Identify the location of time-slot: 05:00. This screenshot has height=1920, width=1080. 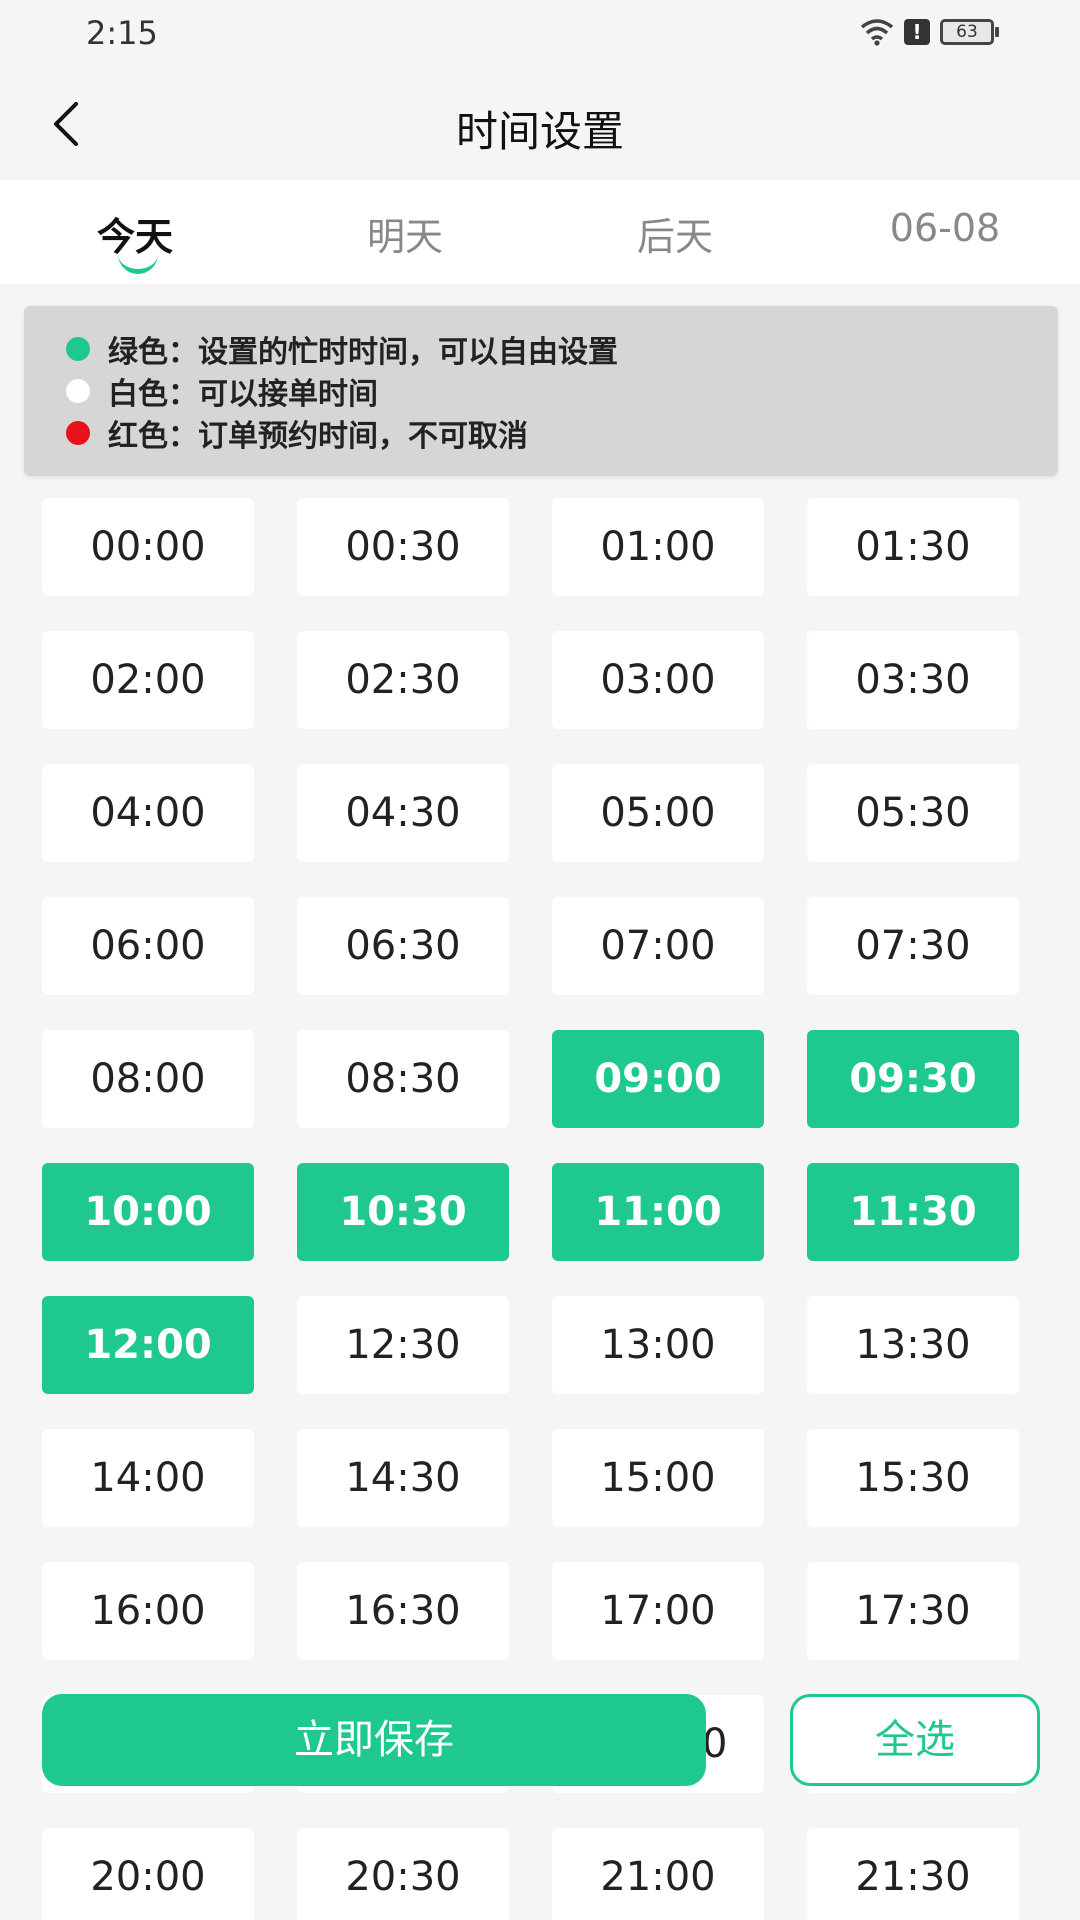
(658, 813).